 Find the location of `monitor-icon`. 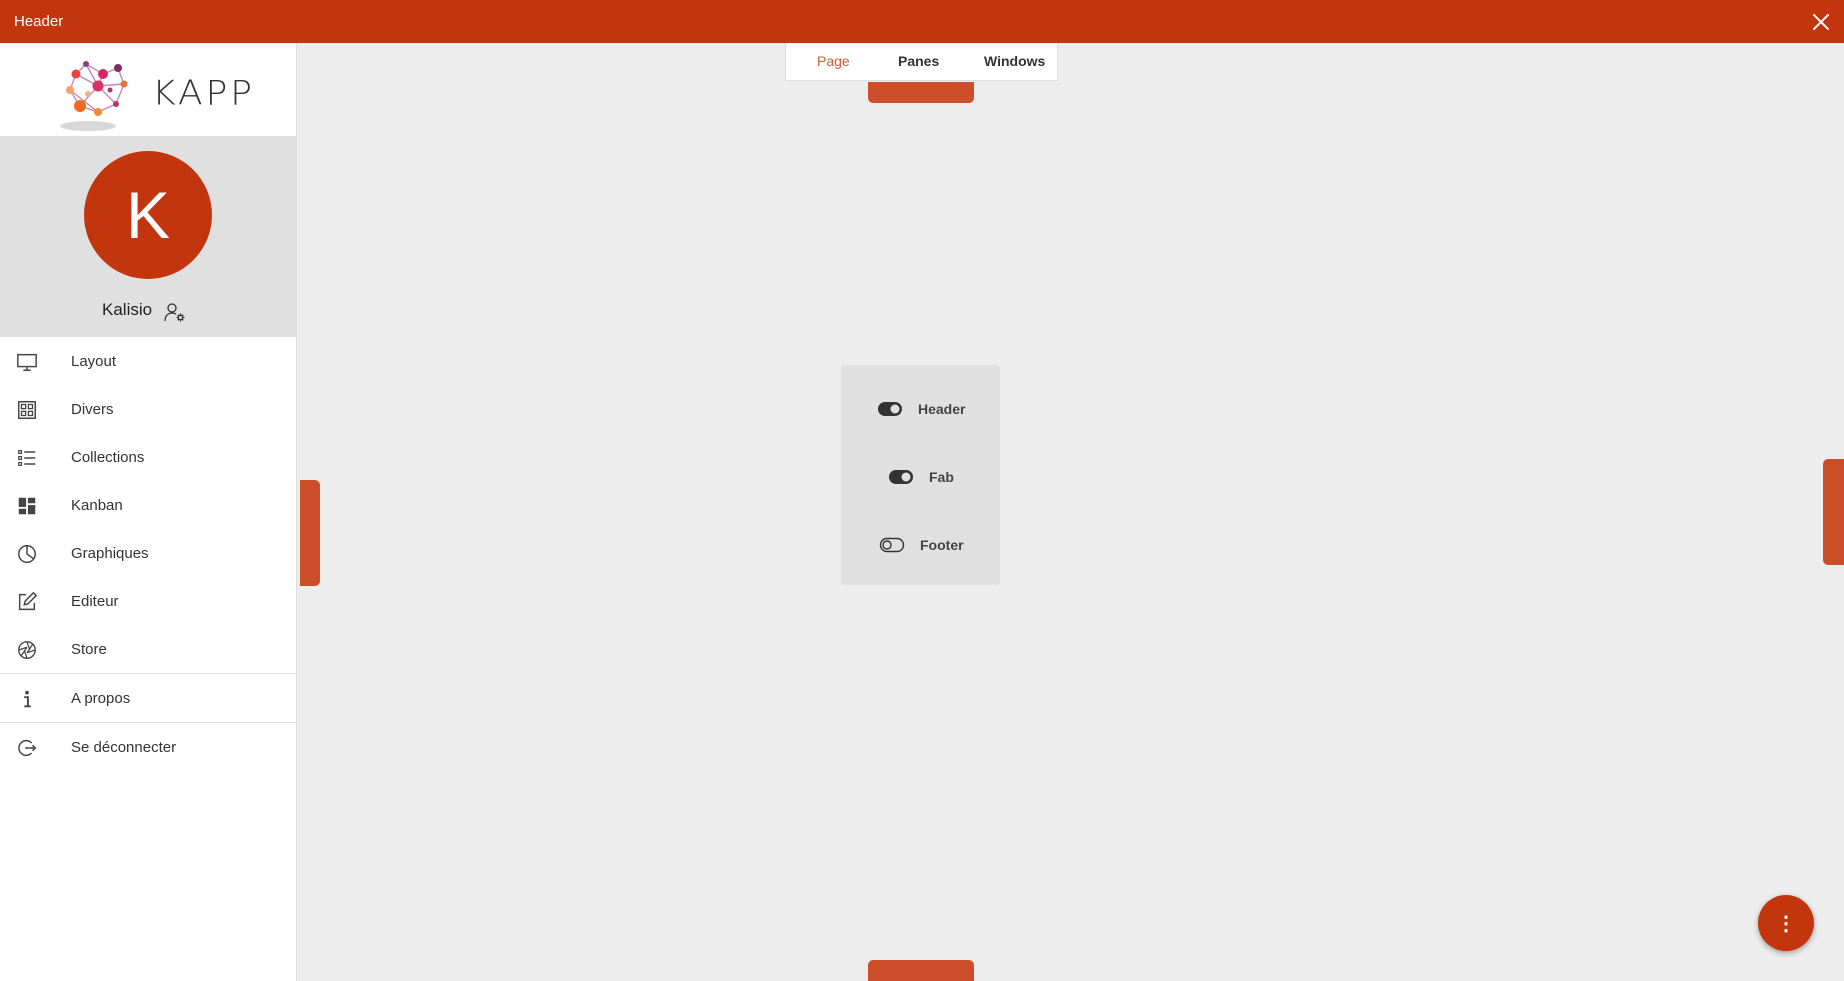

monitor-icon is located at coordinates (27, 362).